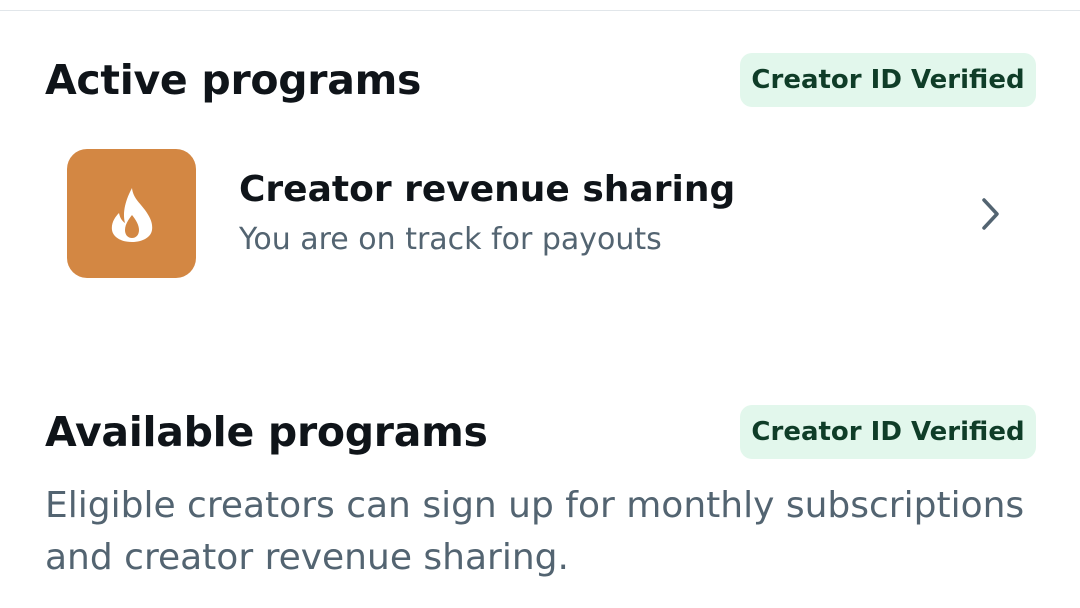  What do you see at coordinates (450, 239) in the screenshot?
I see `program-status: You are on track for payouts` at bounding box center [450, 239].